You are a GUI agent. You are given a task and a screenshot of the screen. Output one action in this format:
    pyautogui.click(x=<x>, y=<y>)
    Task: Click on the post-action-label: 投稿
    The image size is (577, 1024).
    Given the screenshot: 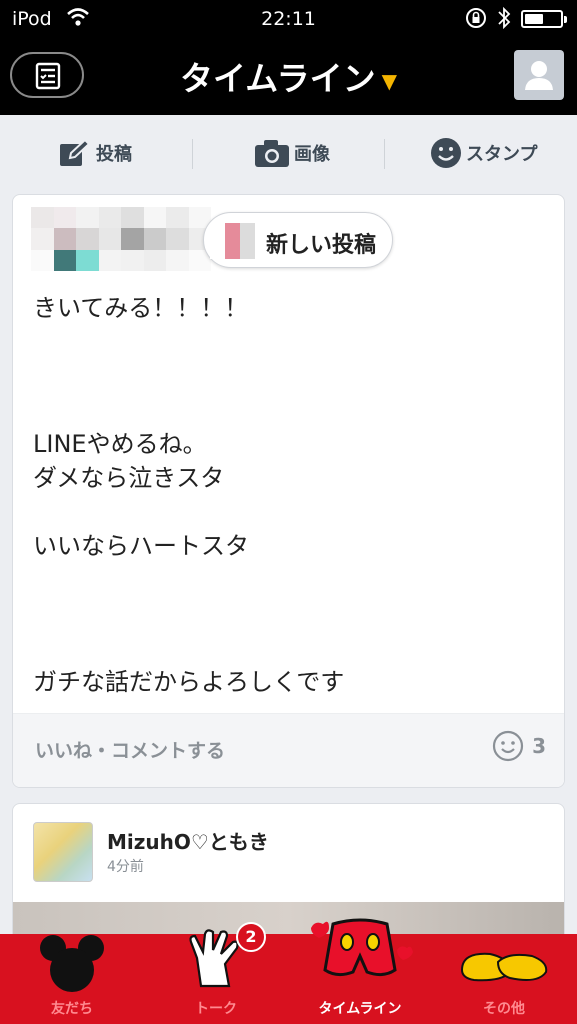 What is the action you would take?
    pyautogui.click(x=114, y=154)
    